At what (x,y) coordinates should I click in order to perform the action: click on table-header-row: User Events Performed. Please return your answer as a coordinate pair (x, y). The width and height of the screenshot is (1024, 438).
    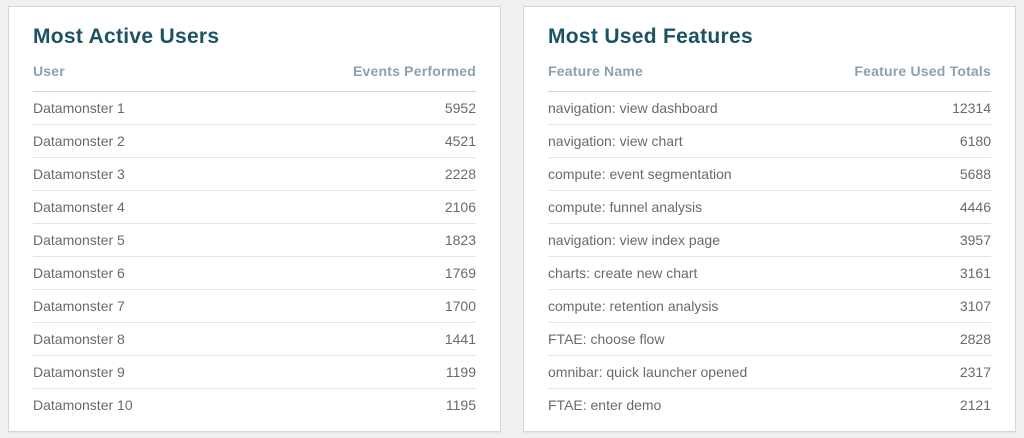
    Looking at the image, I should click on (254, 74).